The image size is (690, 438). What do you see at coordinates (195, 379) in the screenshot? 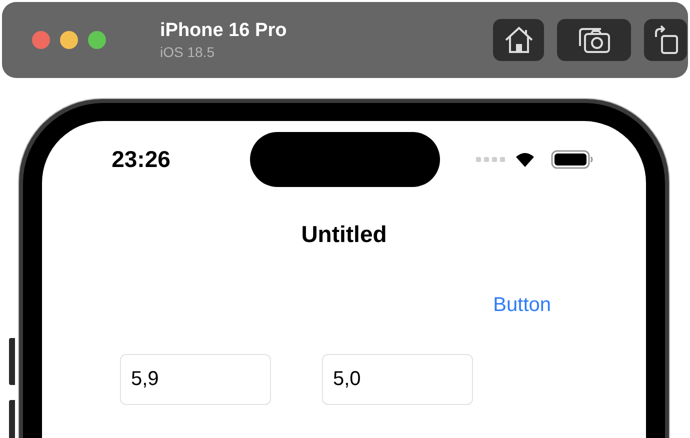
I see `text-field: 5,9` at bounding box center [195, 379].